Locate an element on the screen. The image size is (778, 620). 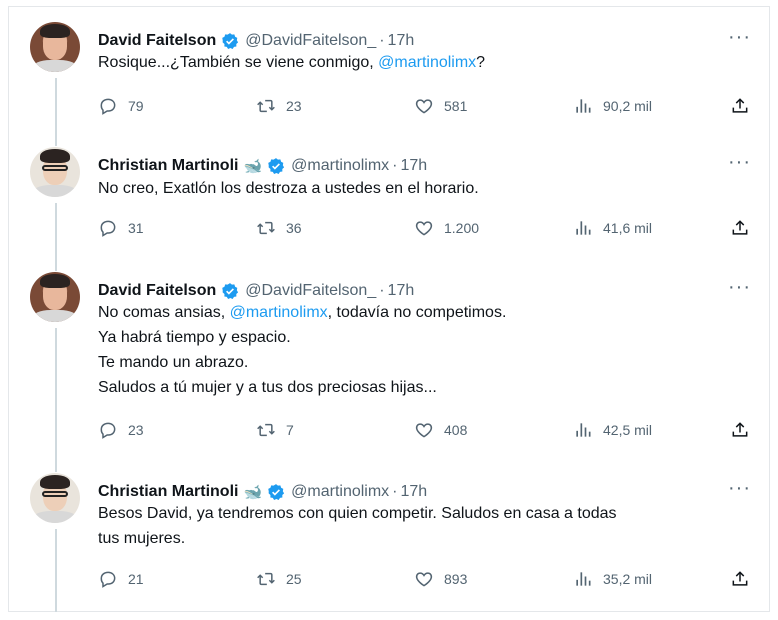
views-count: 41,6 mil is located at coordinates (628, 228).